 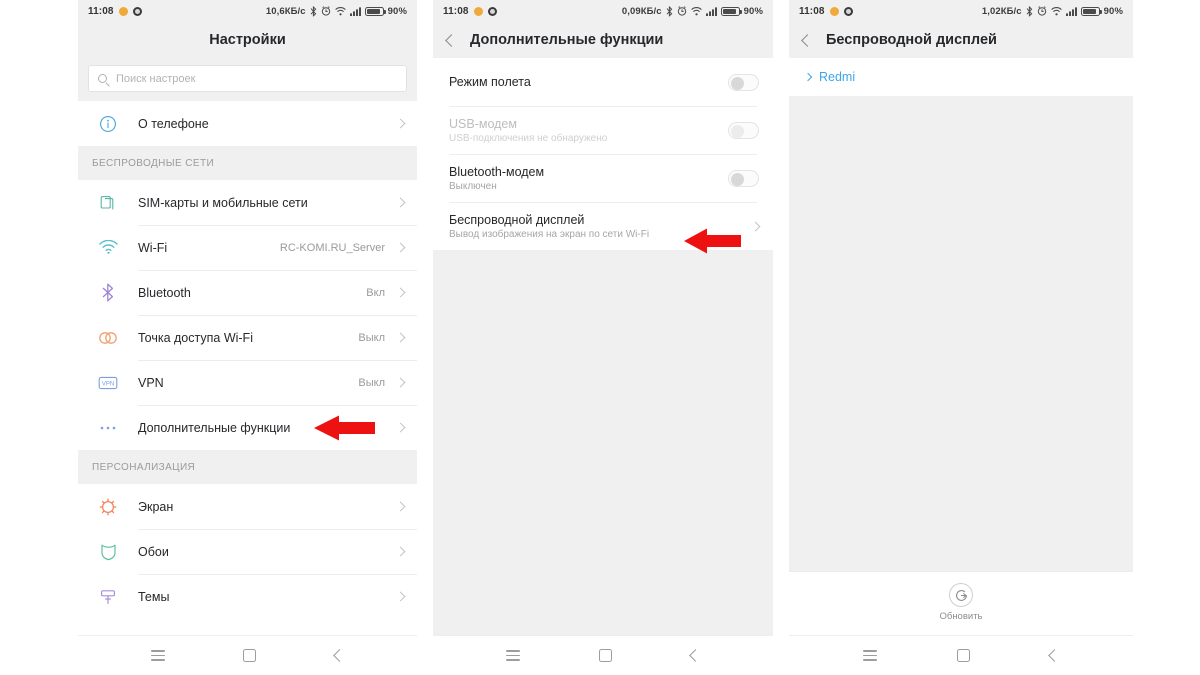 What do you see at coordinates (528, 138) in the screenshot?
I see `row-subtitle: USB-подключения не обнаружено` at bounding box center [528, 138].